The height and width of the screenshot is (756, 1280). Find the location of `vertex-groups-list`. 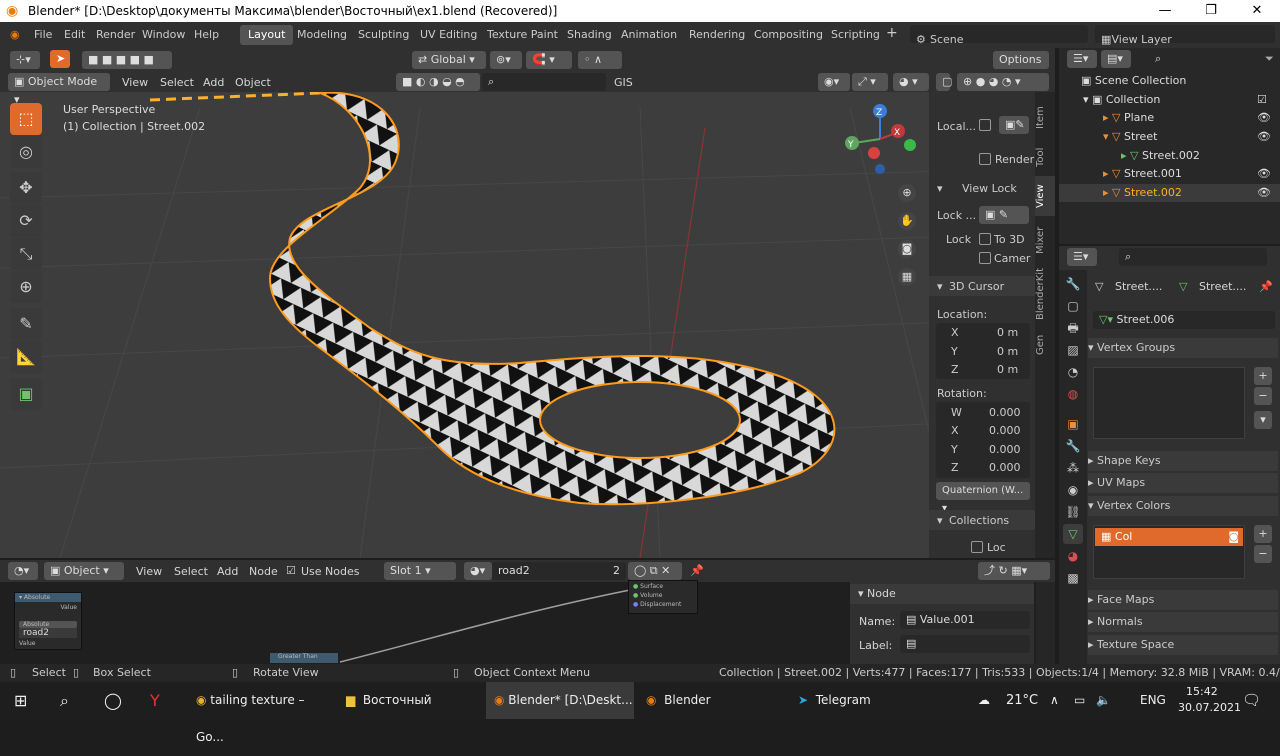

vertex-groups-list is located at coordinates (1169, 403).